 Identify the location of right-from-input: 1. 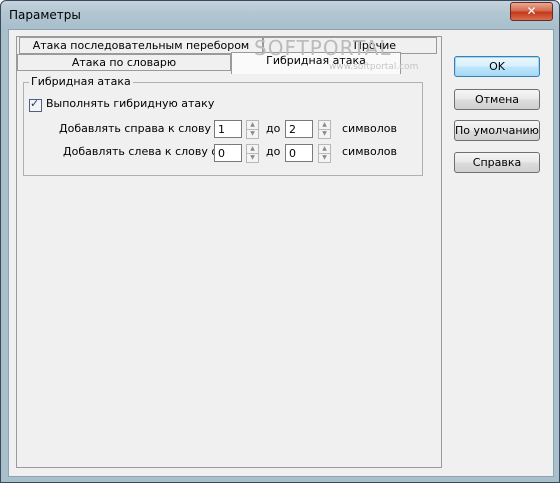
(228, 129).